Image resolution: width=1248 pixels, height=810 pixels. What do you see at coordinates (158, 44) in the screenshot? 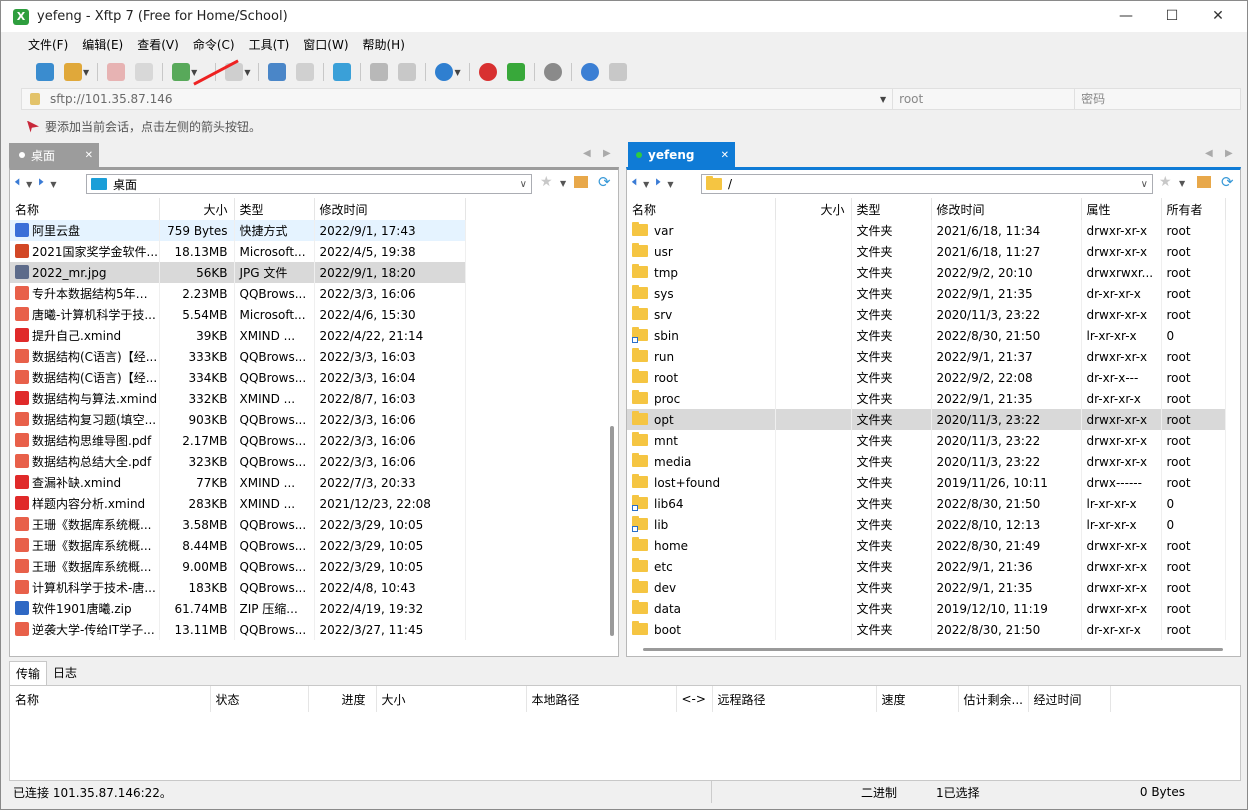
I see `menu-view: 查看(V)` at bounding box center [158, 44].